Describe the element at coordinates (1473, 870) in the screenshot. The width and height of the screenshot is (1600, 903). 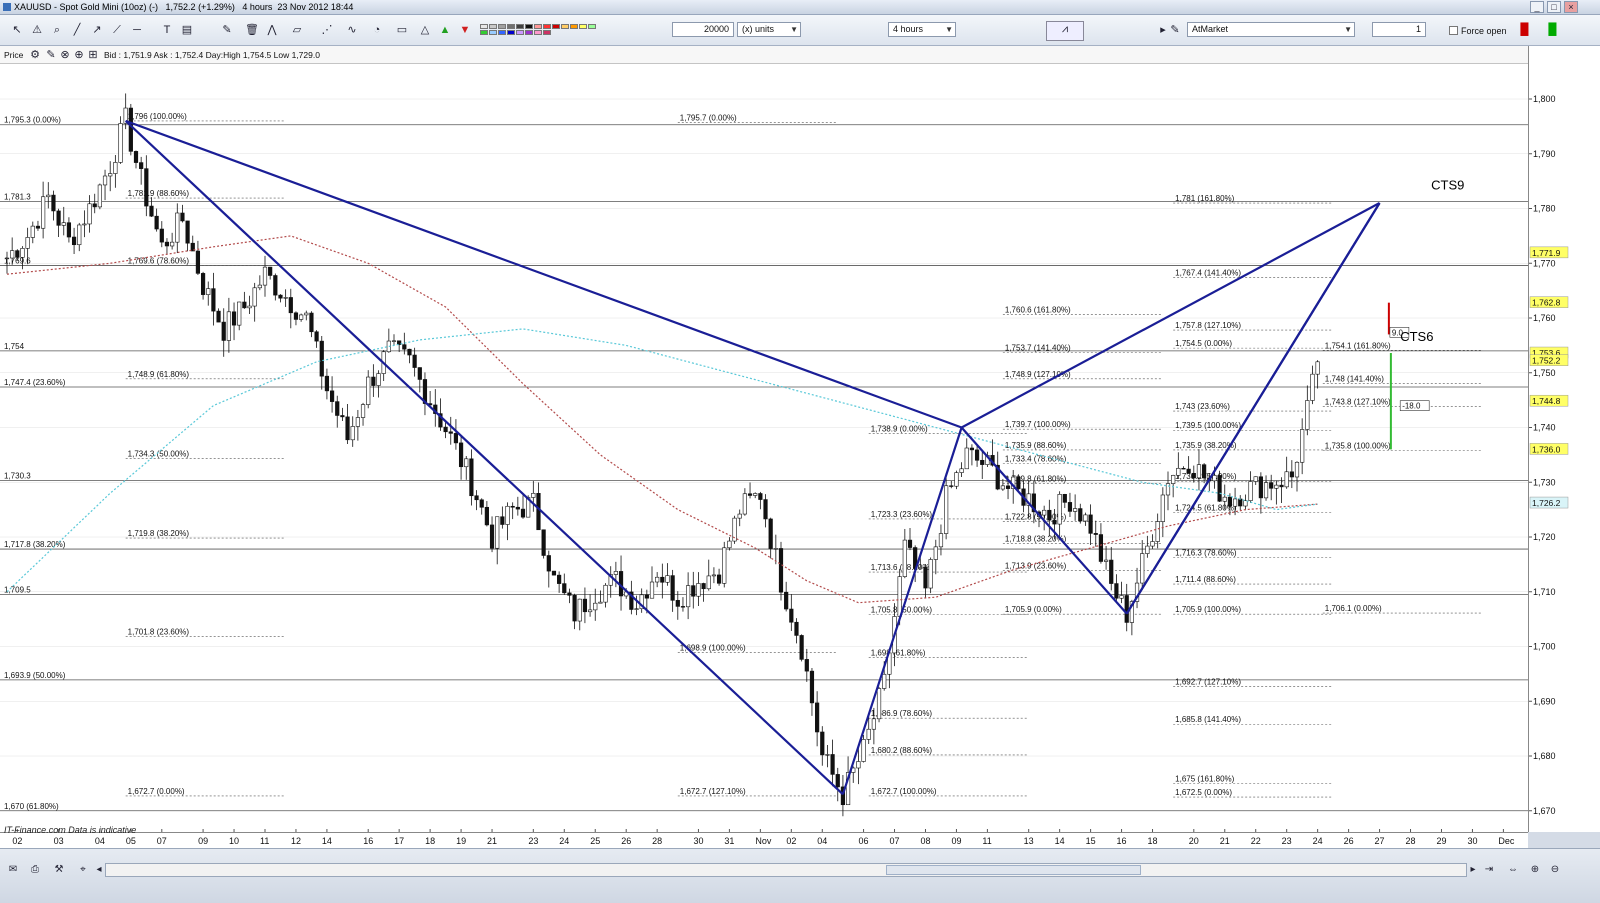
I see `scroll-right-icon: ▸` at that location.